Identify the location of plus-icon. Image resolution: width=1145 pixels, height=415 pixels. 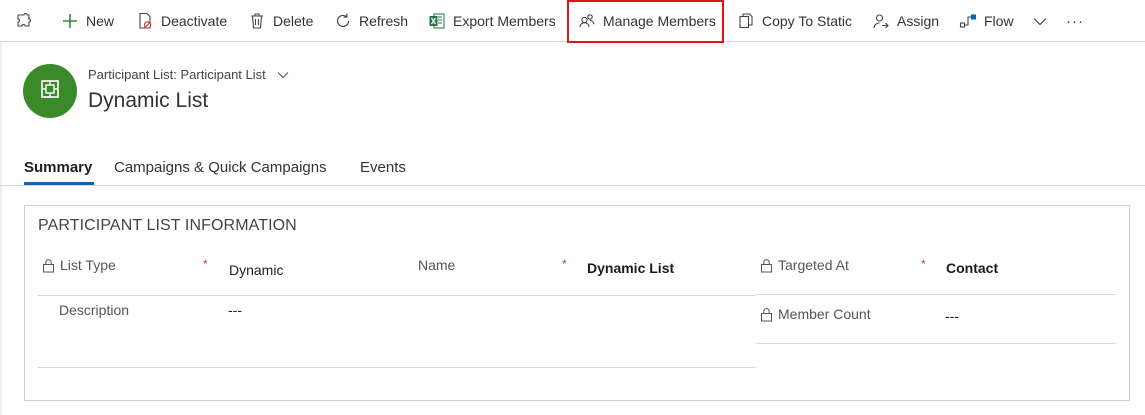
(70, 21).